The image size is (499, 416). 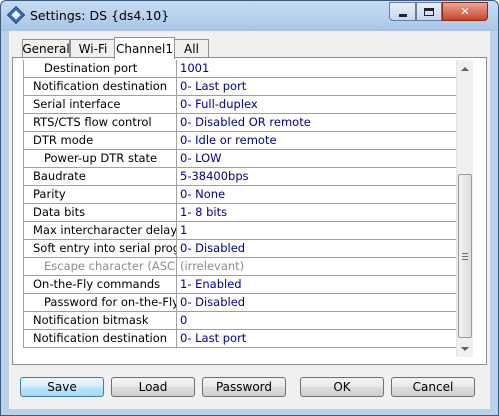 I want to click on tab-wifi: Wi-Fi, so click(x=93, y=48).